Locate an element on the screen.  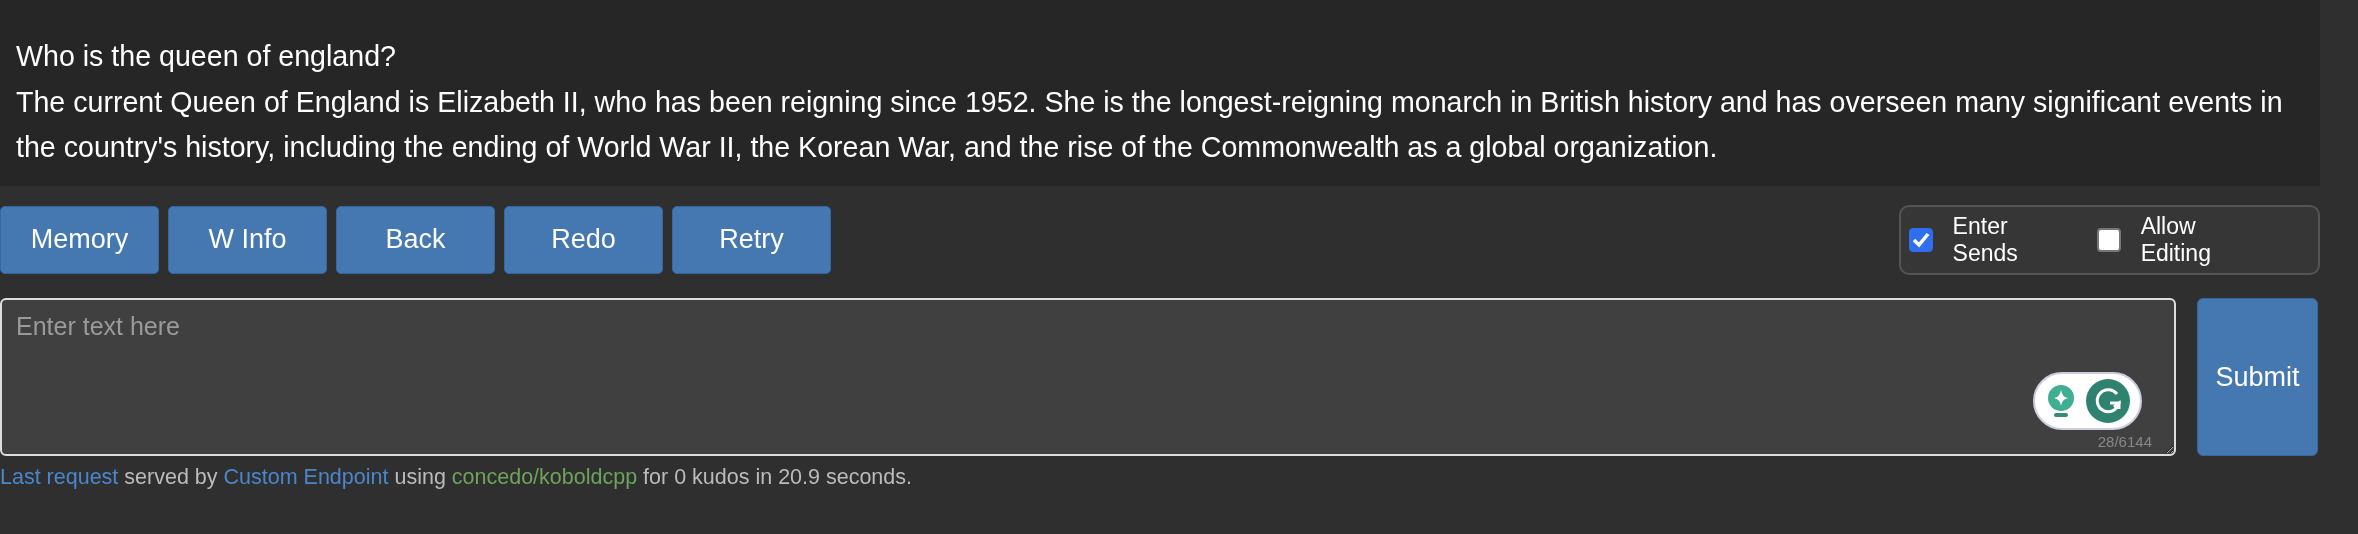
response-text: The current Queen of England is Elizabeth II, who has been reigning since 1952. She is the longest-reigning monarch in British history and has overseen many significant events in the country's history, including the ending of World War II, the Korean War, and the rise of the Commonwealth as a global organization. is located at coordinates (1150, 124).